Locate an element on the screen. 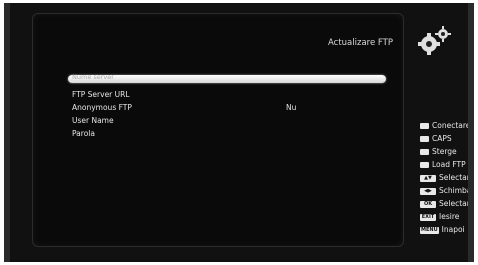 The width and height of the screenshot is (478, 265). red-key-icon is located at coordinates (424, 126).